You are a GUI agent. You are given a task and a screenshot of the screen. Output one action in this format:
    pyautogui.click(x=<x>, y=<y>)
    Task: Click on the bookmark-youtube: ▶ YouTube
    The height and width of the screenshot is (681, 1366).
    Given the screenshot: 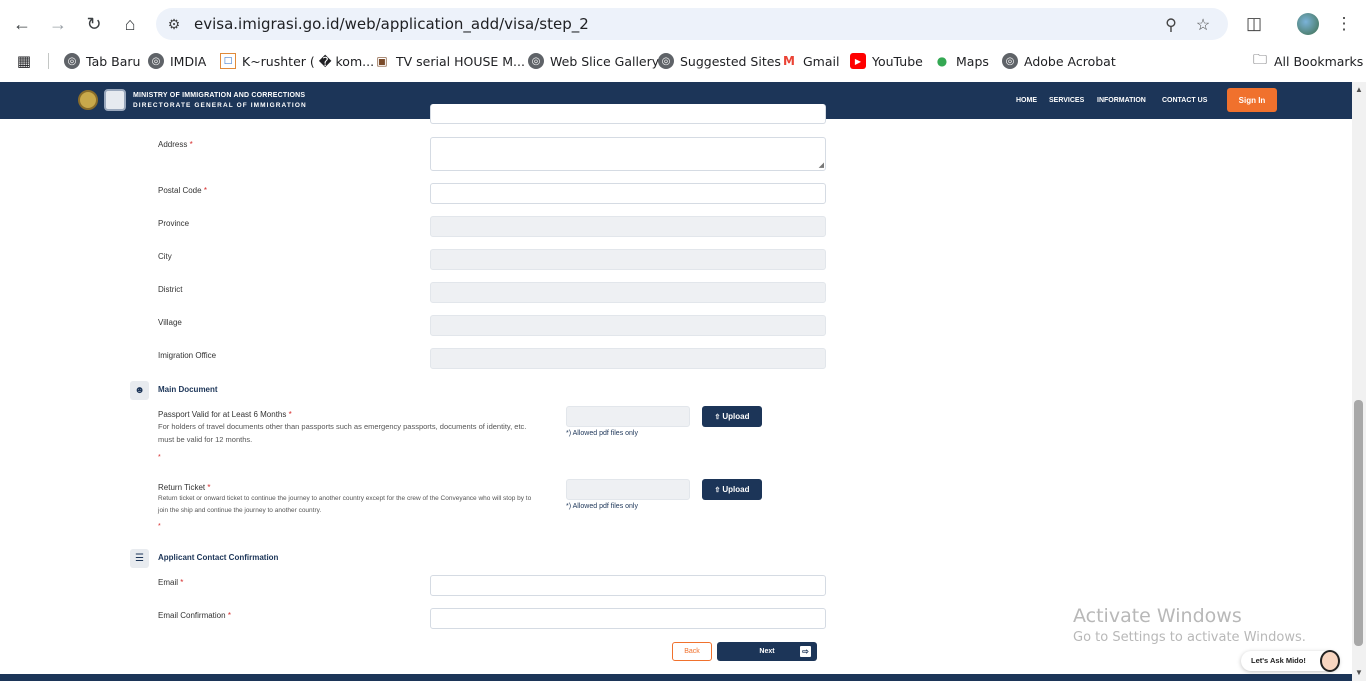 What is the action you would take?
    pyautogui.click(x=886, y=61)
    